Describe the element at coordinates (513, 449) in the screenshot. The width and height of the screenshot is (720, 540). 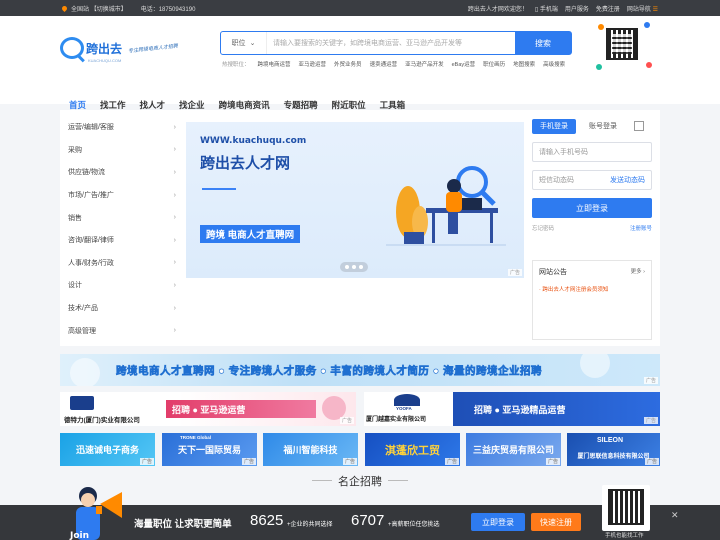
I see `company-ad-small: 三益庆贸易有限公司 广告` at that location.